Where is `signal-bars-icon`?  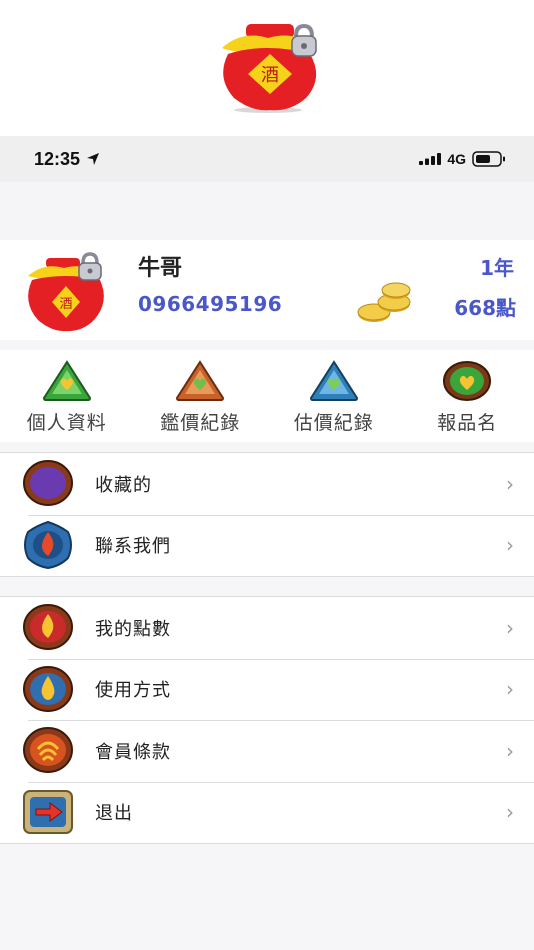 signal-bars-icon is located at coordinates (430, 159).